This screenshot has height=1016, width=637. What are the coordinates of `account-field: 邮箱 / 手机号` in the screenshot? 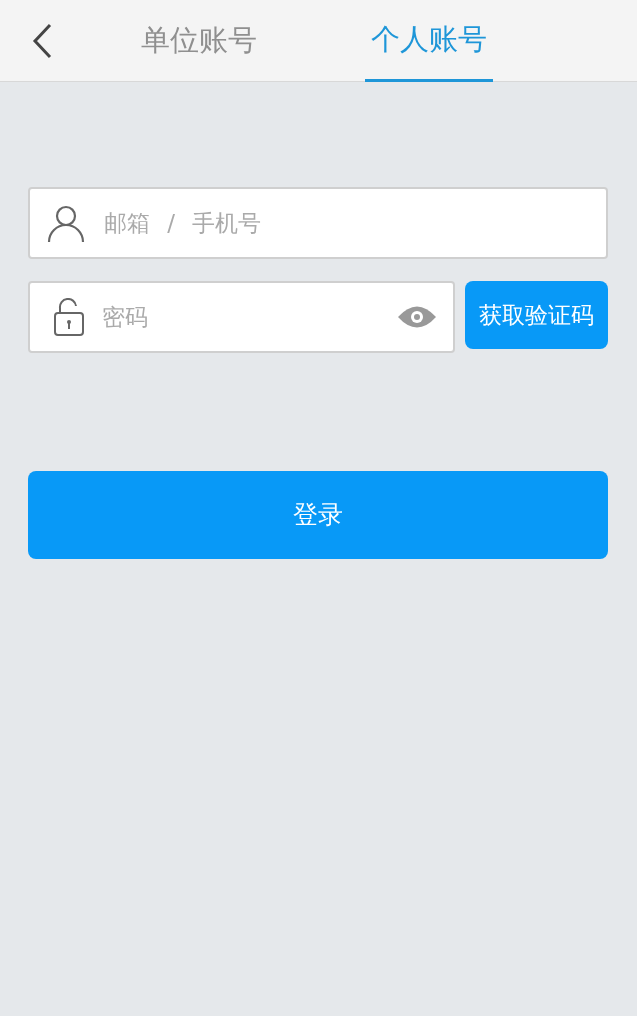 It's located at (318, 223).